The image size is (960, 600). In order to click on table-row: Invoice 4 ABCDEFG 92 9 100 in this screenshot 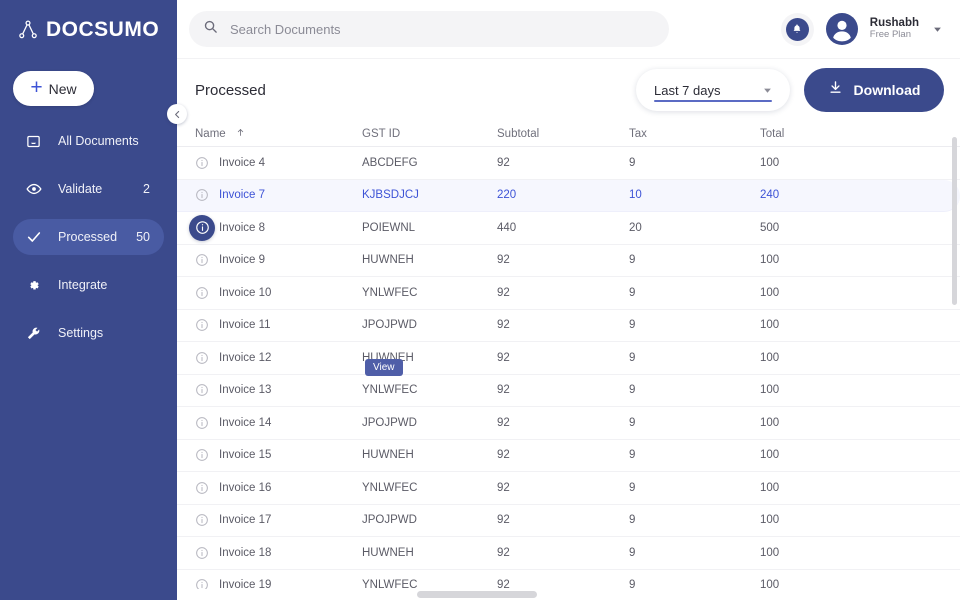, I will do `click(568, 163)`.